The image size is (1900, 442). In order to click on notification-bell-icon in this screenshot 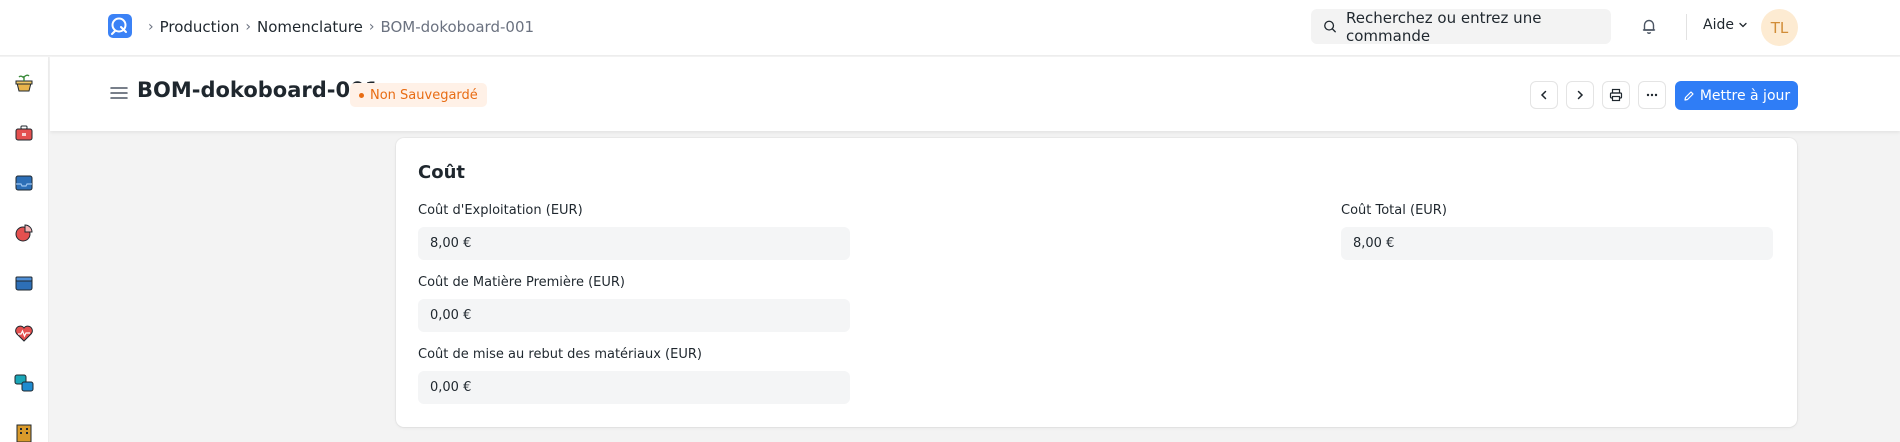, I will do `click(1649, 26)`.